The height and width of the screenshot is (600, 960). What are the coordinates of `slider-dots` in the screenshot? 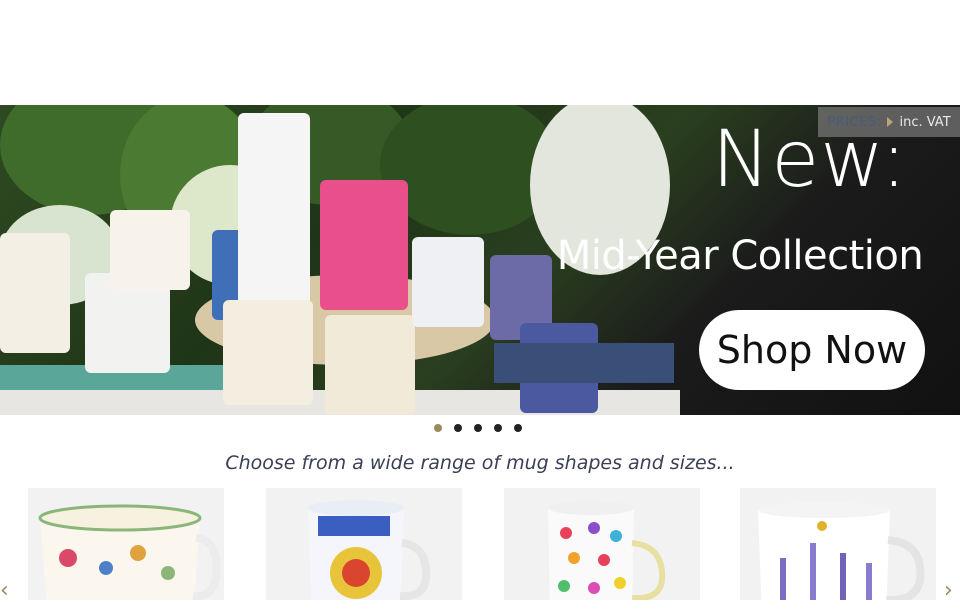 It's located at (478, 428).